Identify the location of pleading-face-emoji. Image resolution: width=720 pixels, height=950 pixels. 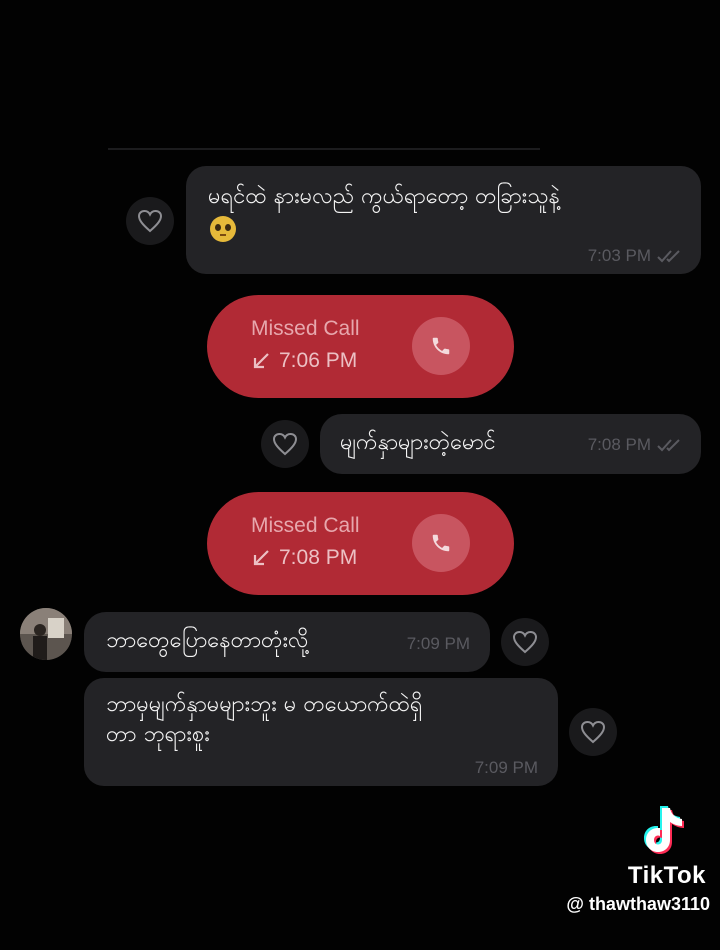
(223, 229).